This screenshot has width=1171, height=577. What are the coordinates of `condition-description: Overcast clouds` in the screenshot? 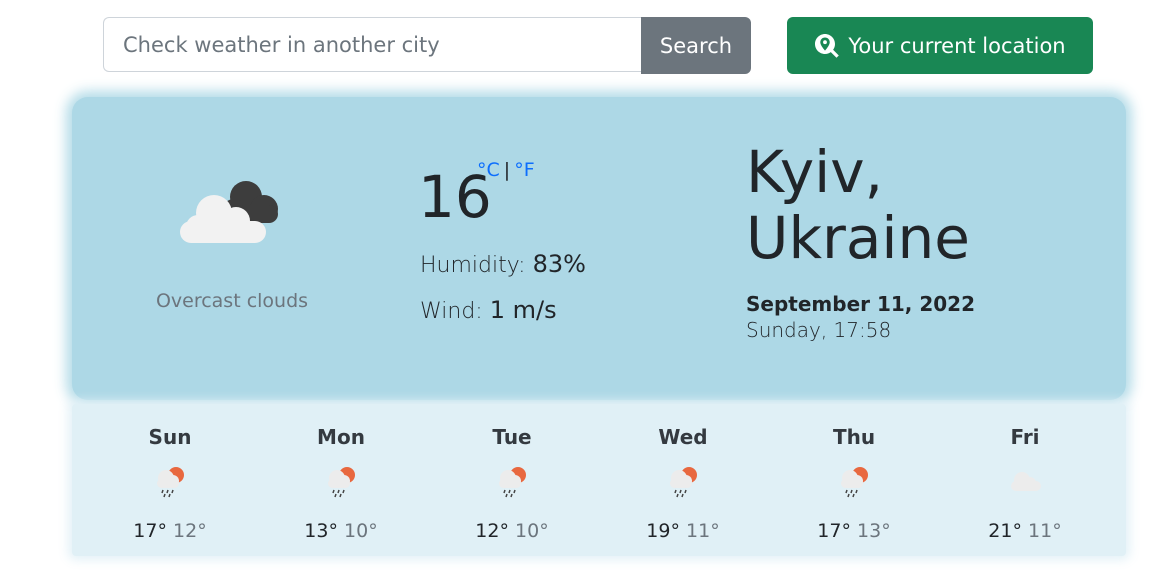 It's located at (232, 301).